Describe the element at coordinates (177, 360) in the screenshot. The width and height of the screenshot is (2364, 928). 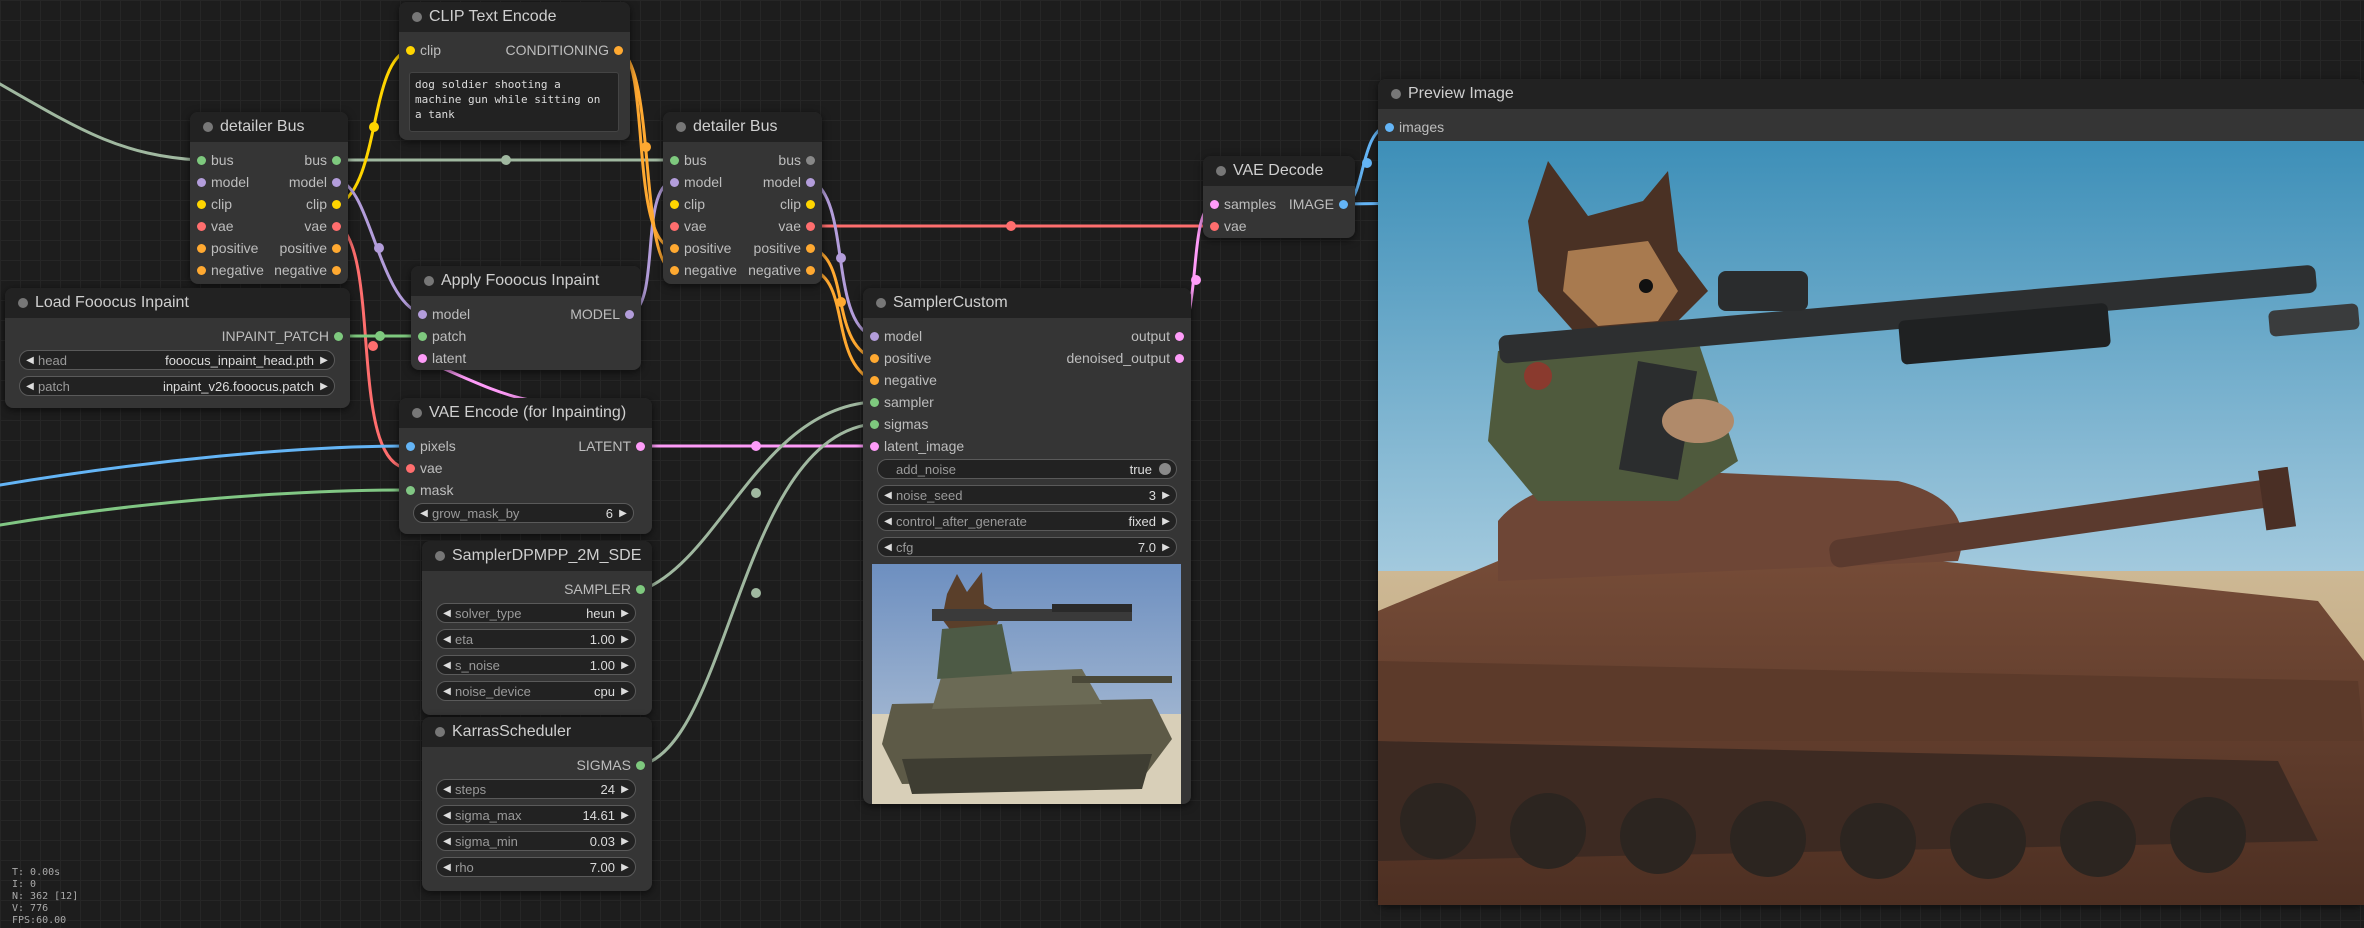
I see `head-combo: ◀ head fooocus_inpaint_head.pth ▶` at that location.